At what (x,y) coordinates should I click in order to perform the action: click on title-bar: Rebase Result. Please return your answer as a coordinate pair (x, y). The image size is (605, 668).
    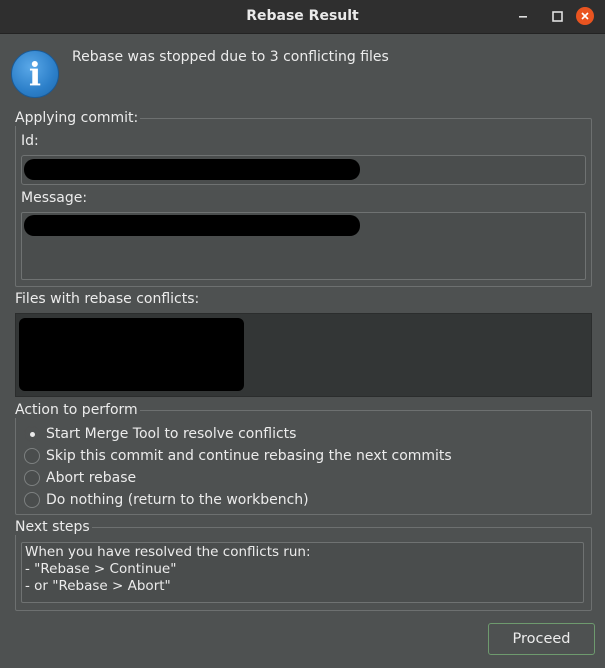
    Looking at the image, I should click on (302, 17).